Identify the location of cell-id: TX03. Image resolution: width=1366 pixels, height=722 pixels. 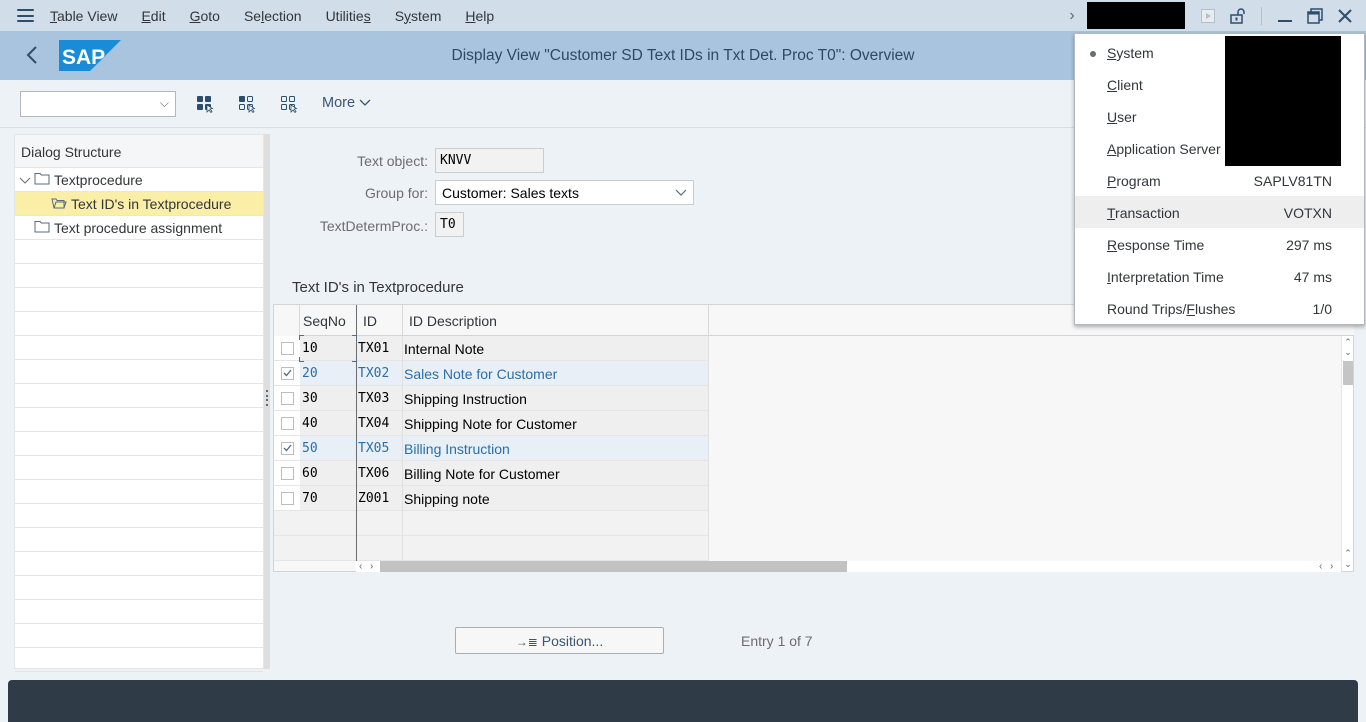
(380, 398).